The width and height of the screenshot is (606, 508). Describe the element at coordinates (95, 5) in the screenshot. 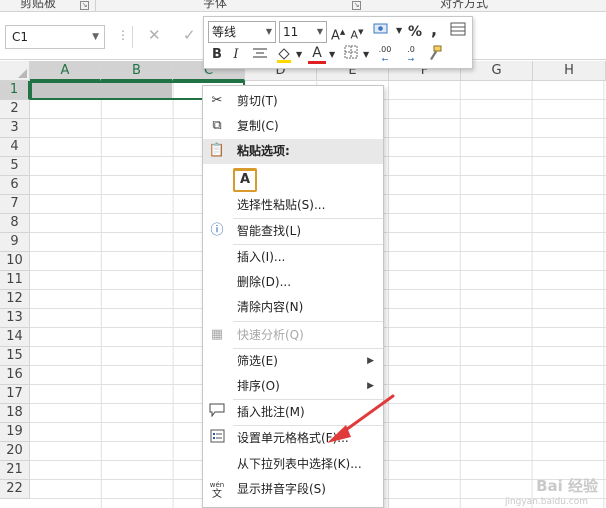

I see `ribbon-separator` at that location.